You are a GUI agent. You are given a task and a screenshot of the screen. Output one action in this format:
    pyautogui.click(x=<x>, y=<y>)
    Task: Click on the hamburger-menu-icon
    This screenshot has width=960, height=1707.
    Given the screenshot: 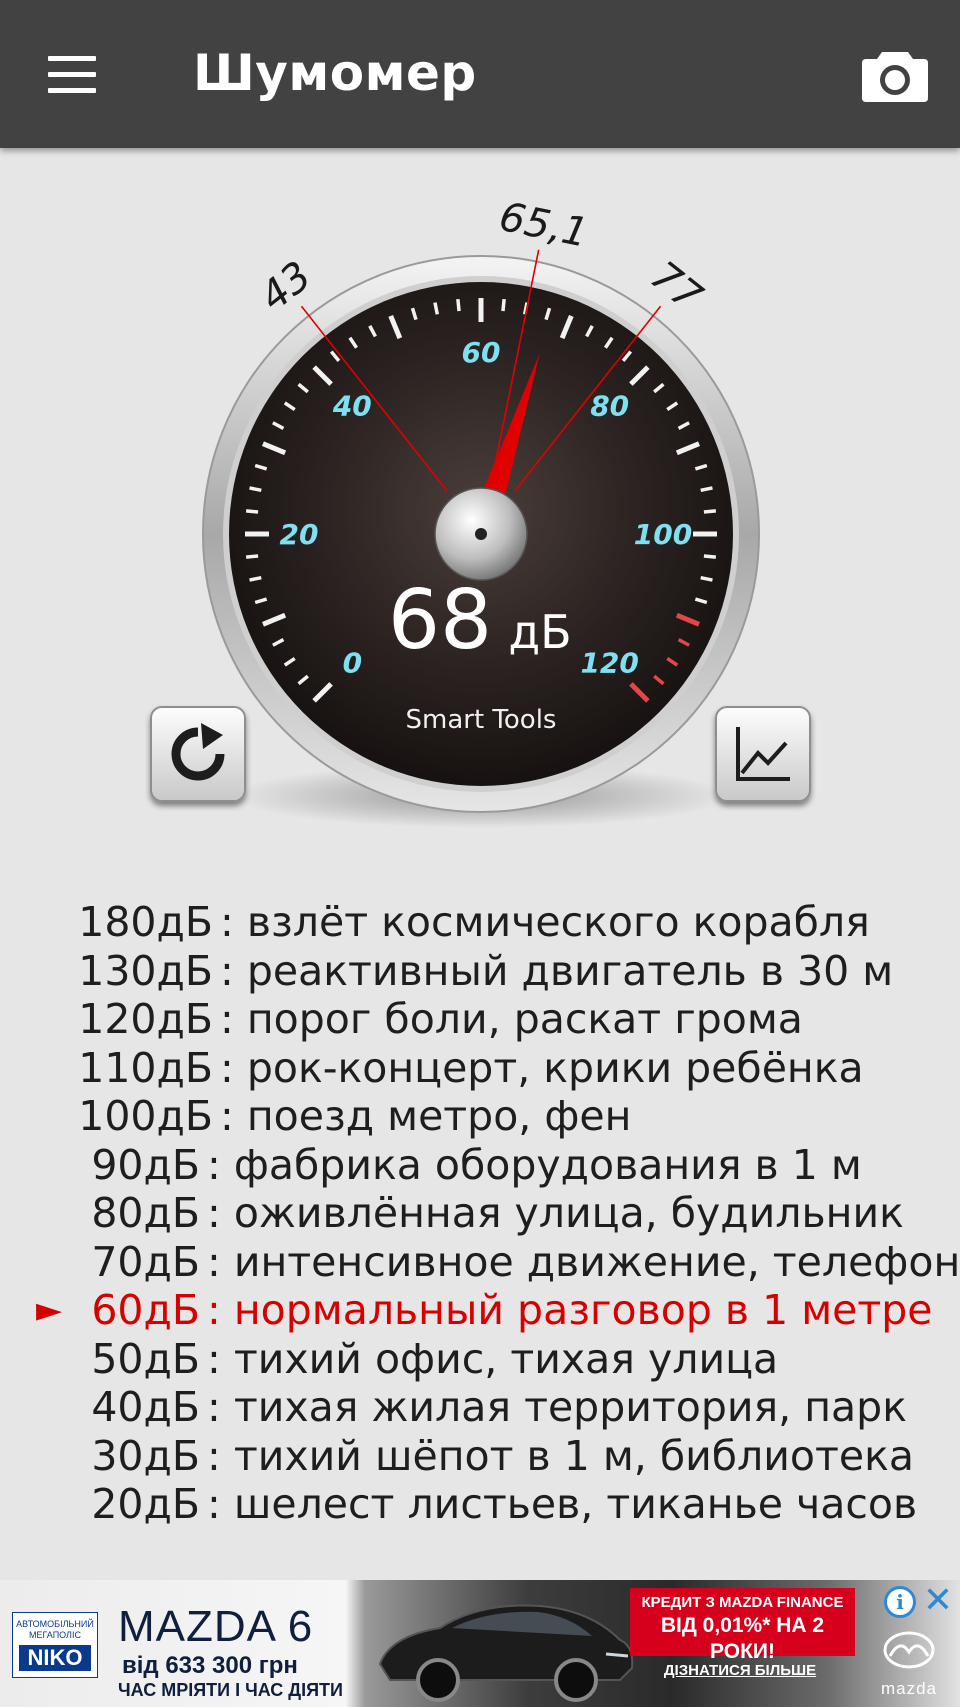 What is the action you would take?
    pyautogui.click(x=72, y=58)
    